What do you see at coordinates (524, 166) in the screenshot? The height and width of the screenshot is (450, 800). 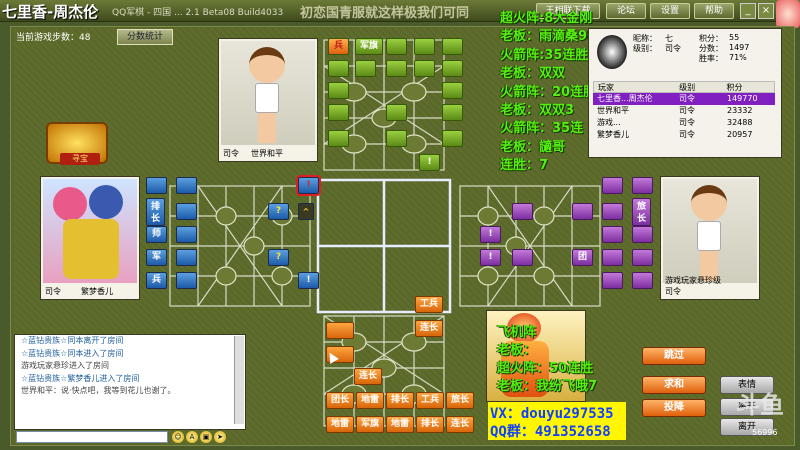 I see `overlay-line: 连胜：7` at bounding box center [524, 166].